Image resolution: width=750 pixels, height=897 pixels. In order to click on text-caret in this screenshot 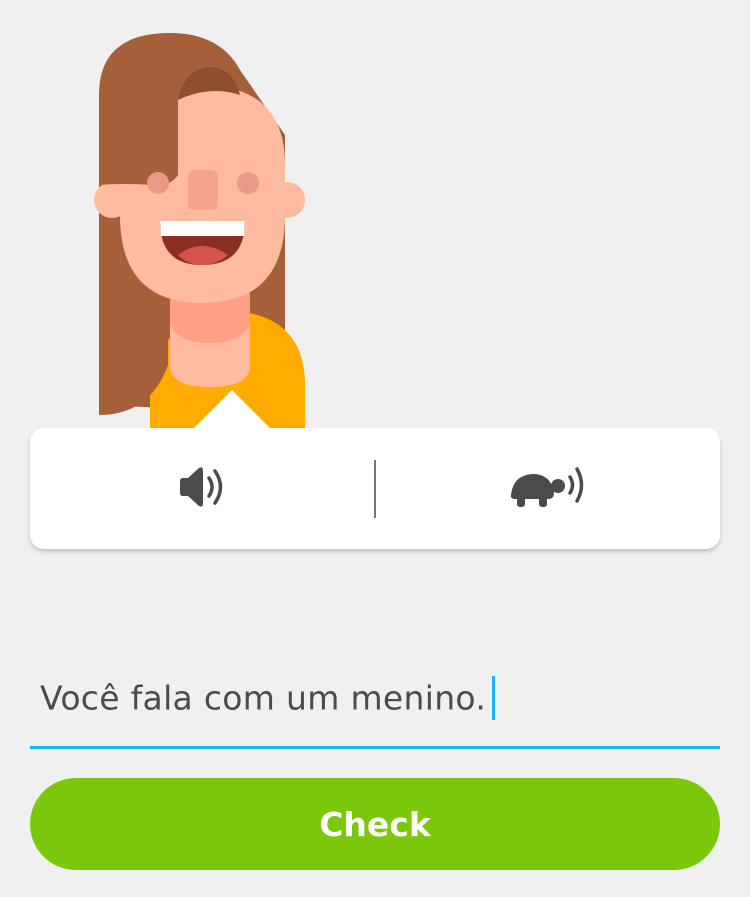, I will do `click(494, 698)`.